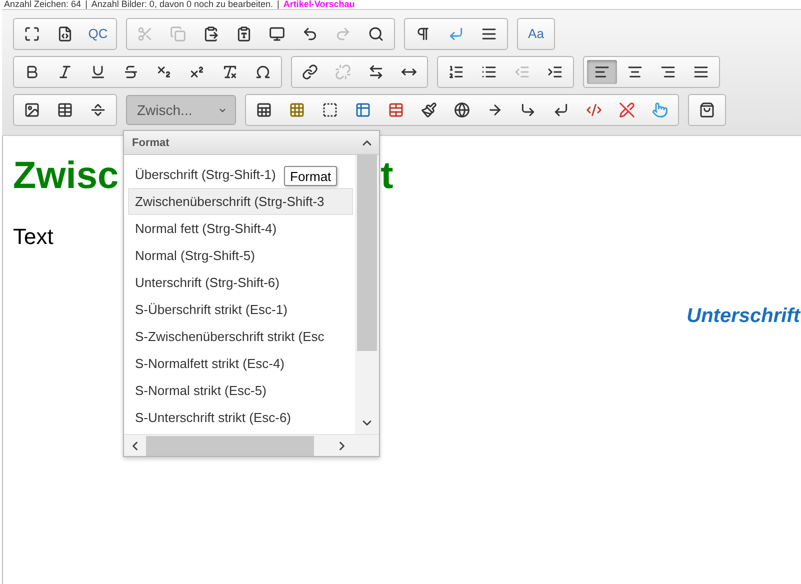 This screenshot has height=584, width=801. I want to click on cut-icon, so click(145, 34).